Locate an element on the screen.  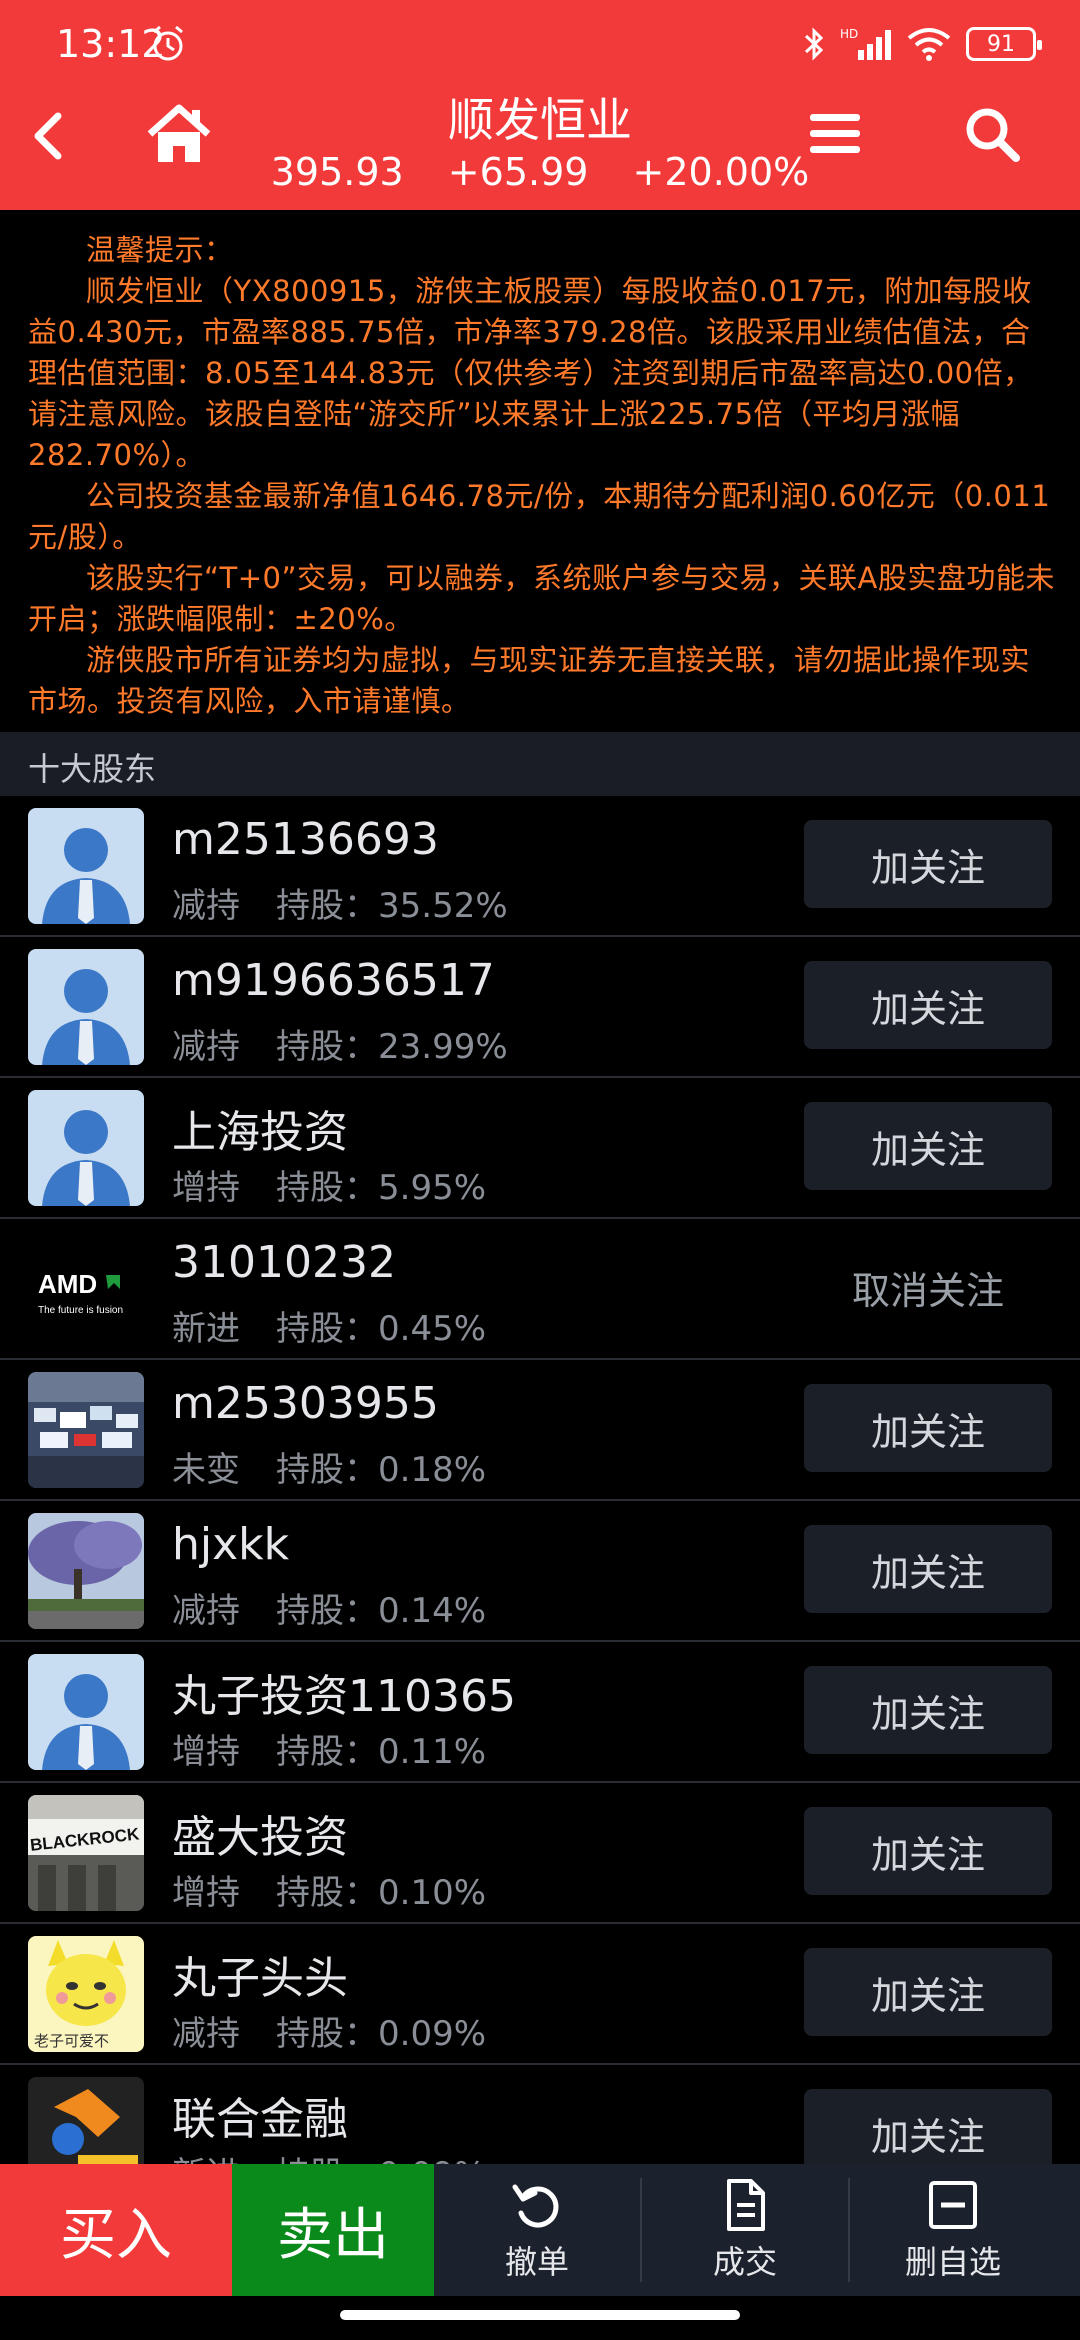
shareholder-meta: 增持 持股：5.95% is located at coordinates (329, 1184).